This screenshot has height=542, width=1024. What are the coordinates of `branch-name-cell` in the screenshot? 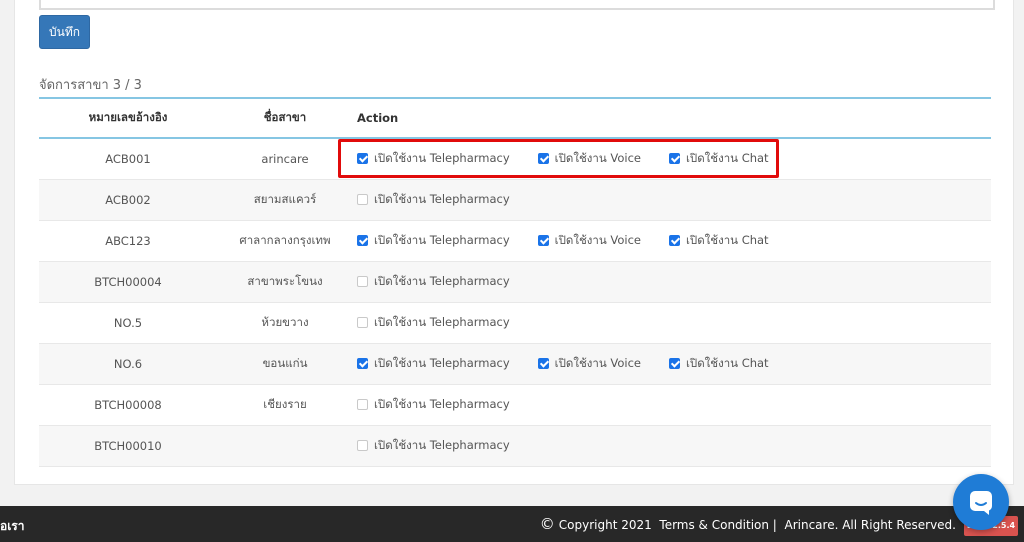 It's located at (285, 446).